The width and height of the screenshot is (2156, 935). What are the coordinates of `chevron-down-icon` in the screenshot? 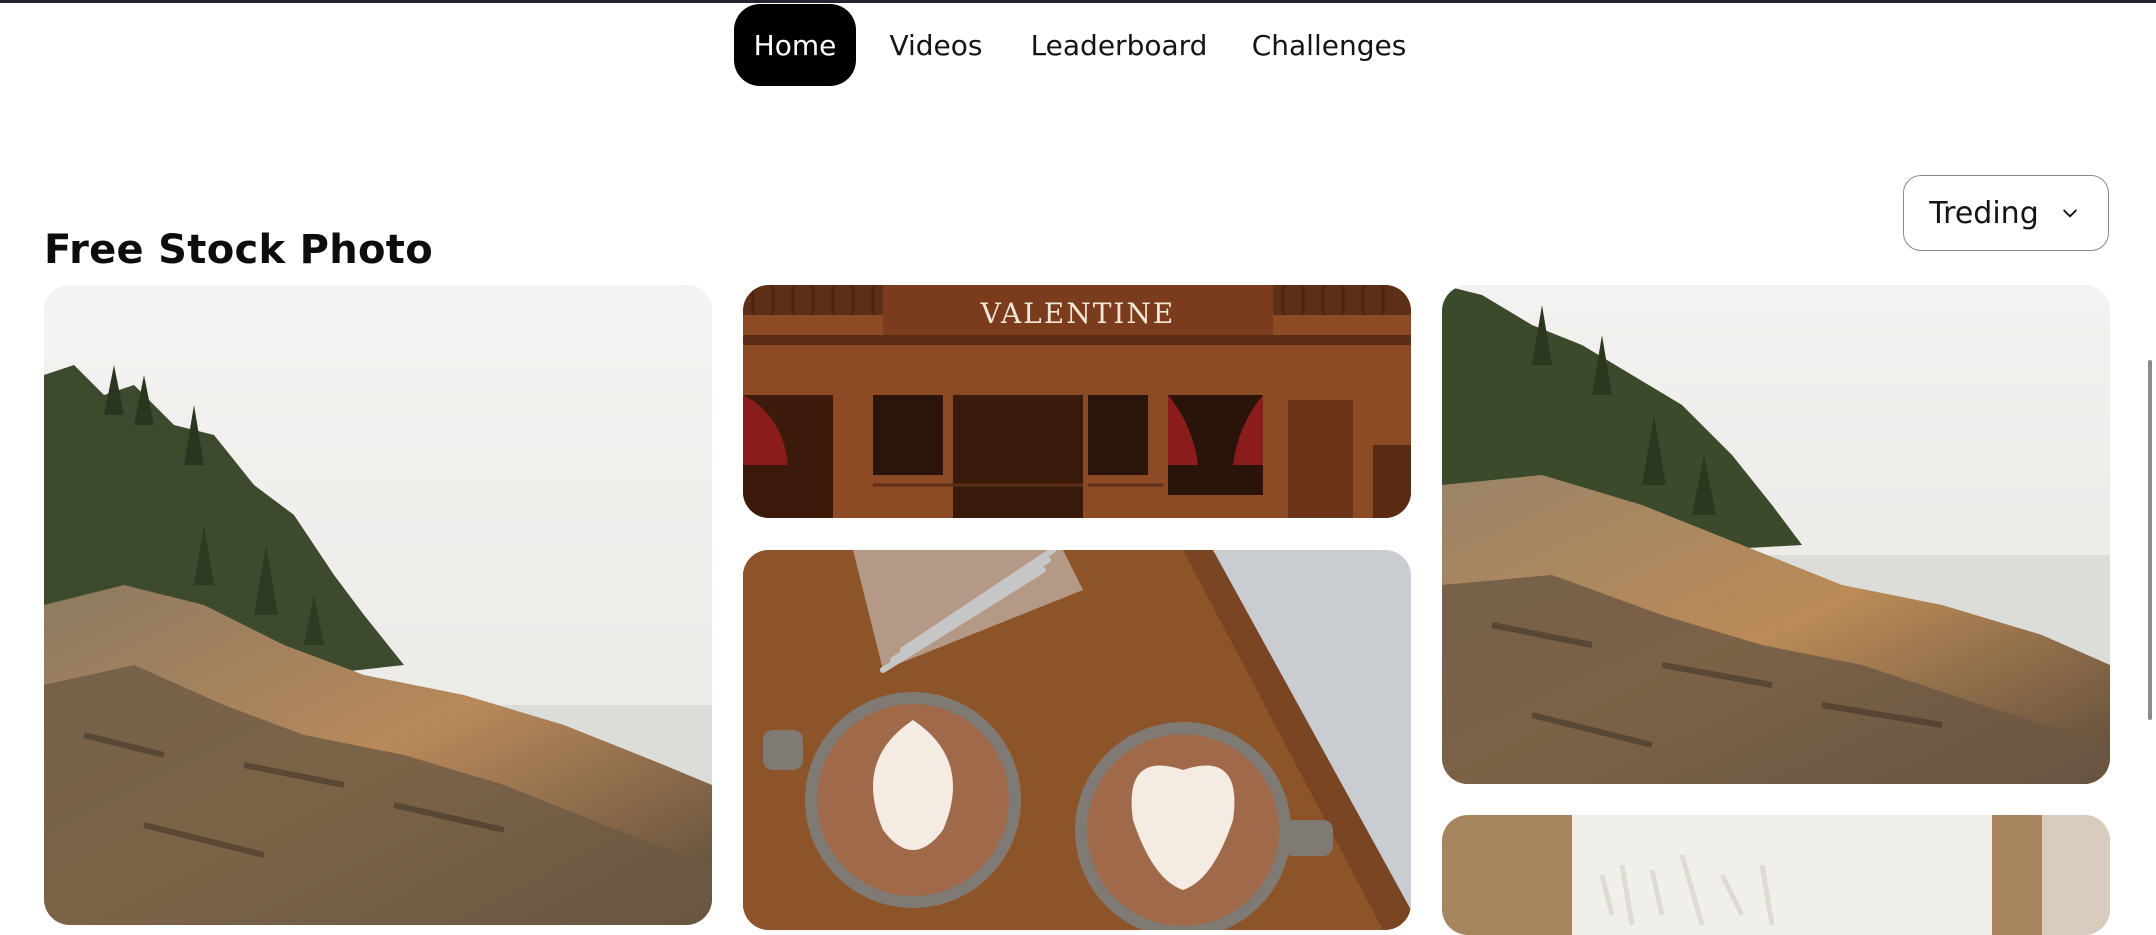 It's located at (2070, 213).